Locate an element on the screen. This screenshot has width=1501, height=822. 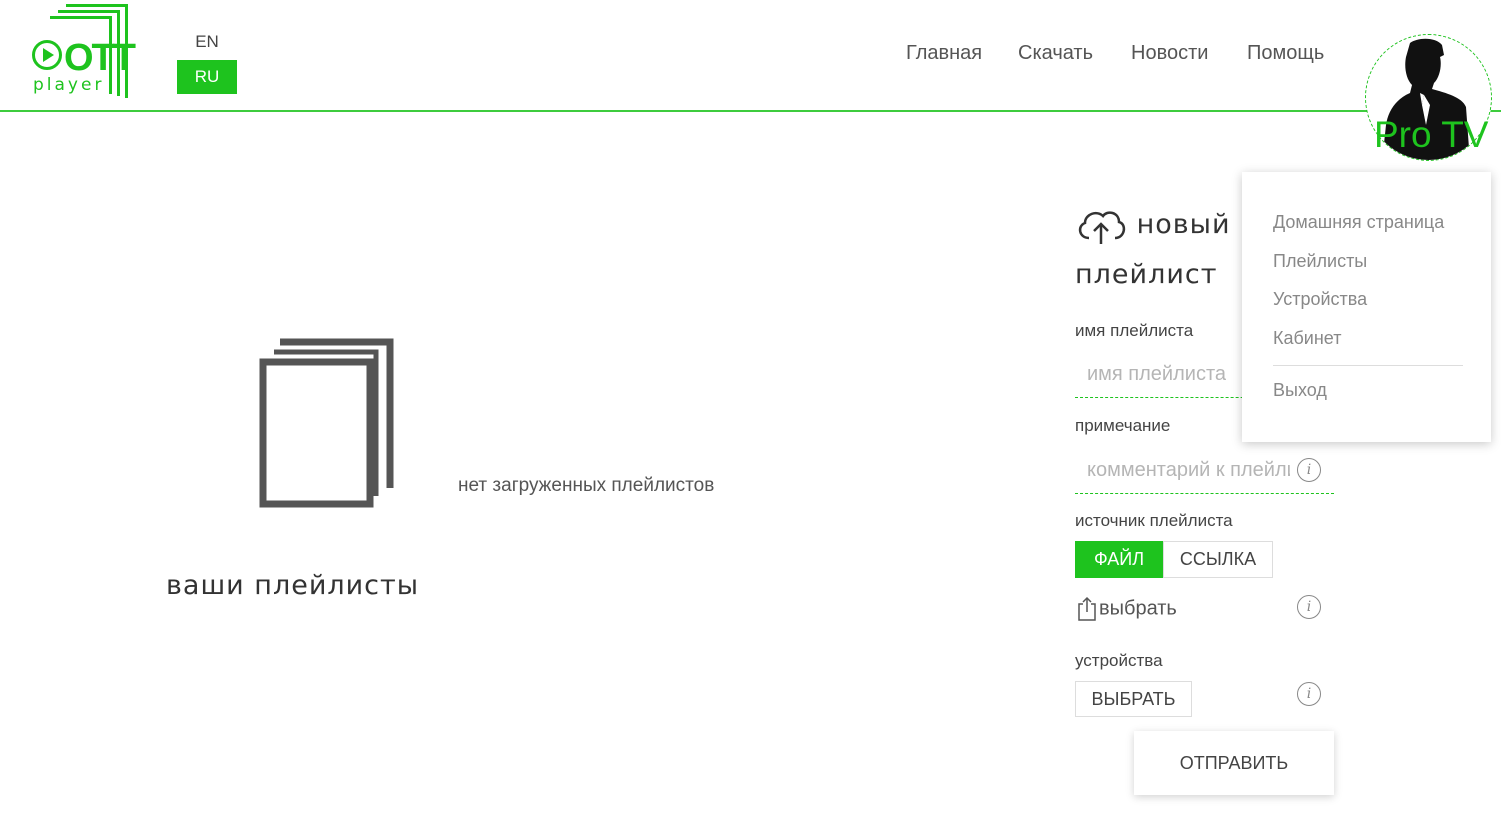
user-name: Pro TV is located at coordinates (1431, 134).